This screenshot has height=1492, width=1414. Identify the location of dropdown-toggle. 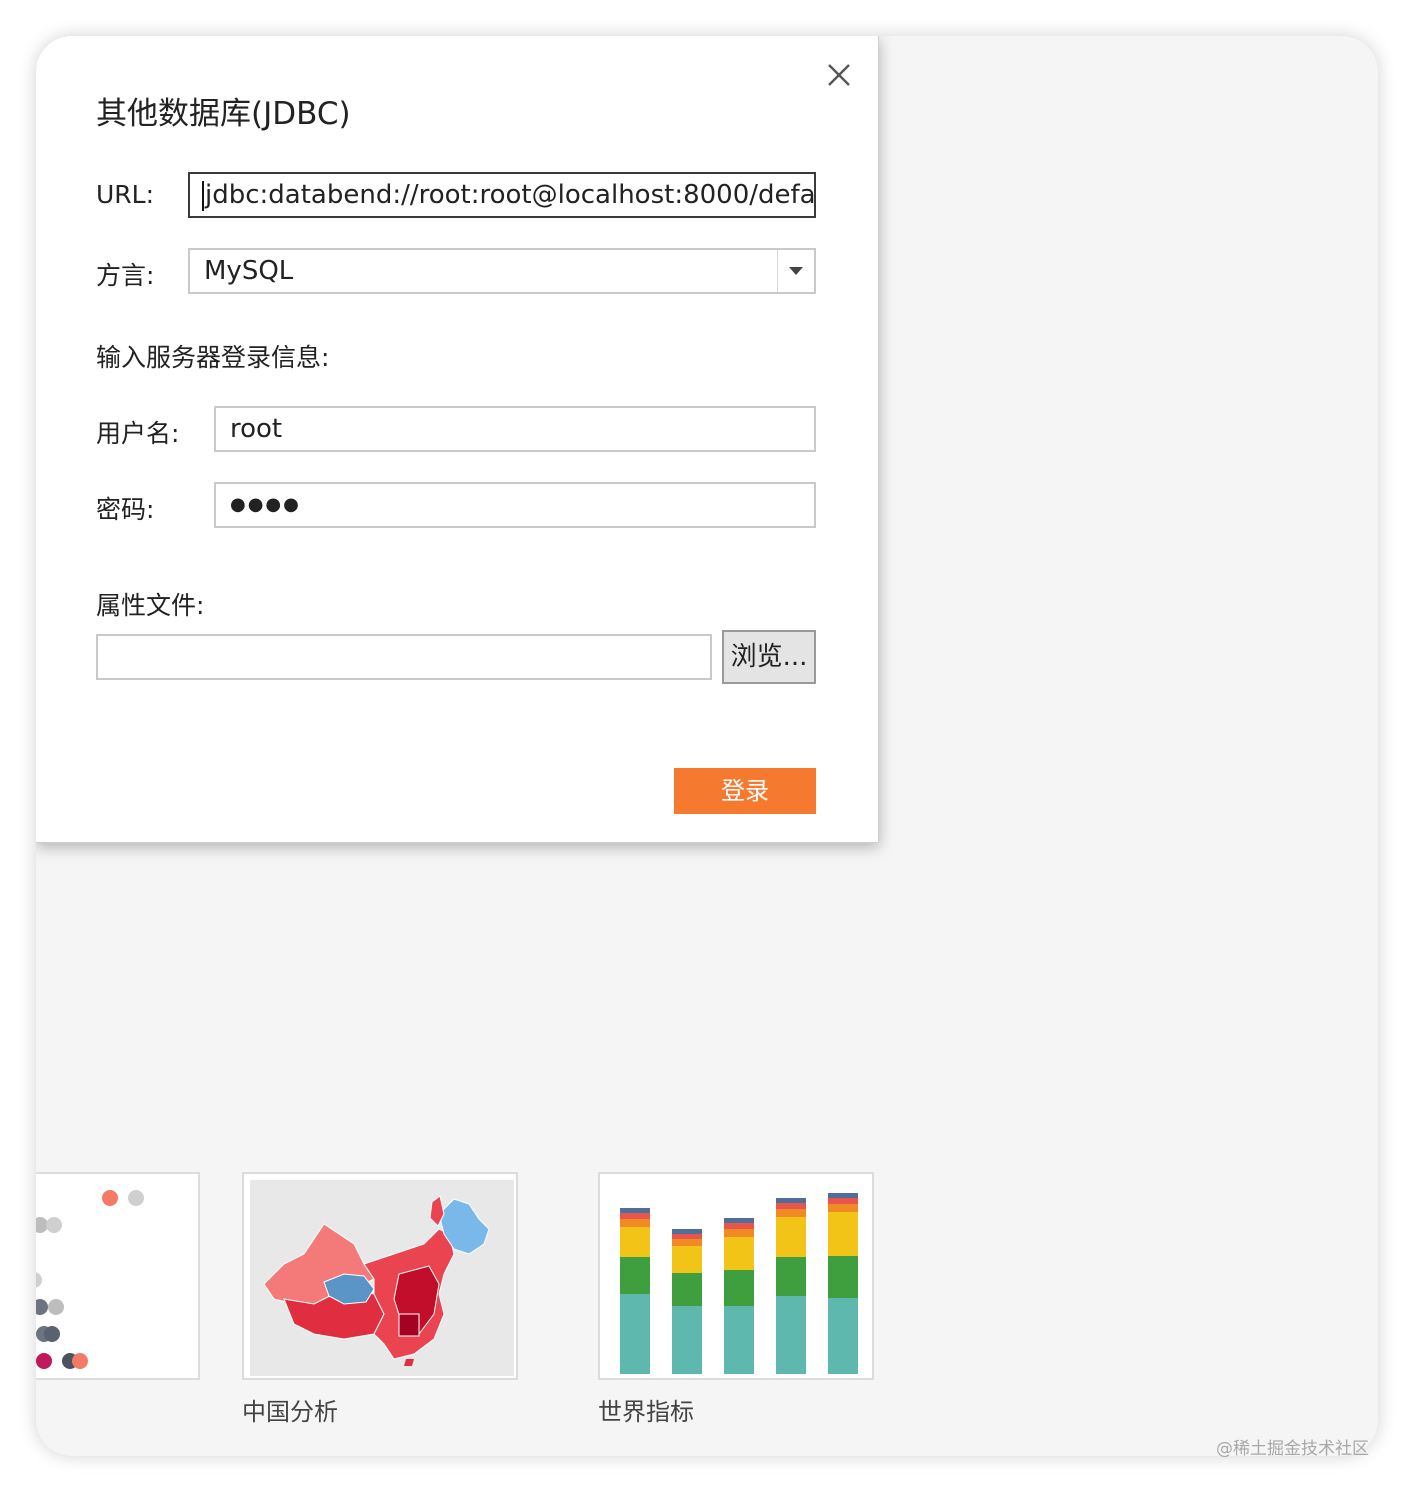
(795, 271).